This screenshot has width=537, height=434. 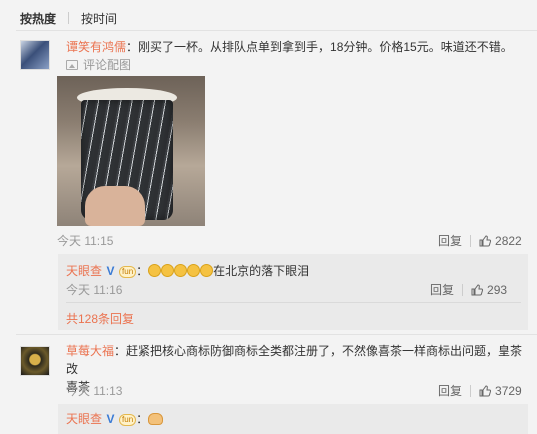 I want to click on comment-actions: 回复 2822, so click(x=480, y=240).